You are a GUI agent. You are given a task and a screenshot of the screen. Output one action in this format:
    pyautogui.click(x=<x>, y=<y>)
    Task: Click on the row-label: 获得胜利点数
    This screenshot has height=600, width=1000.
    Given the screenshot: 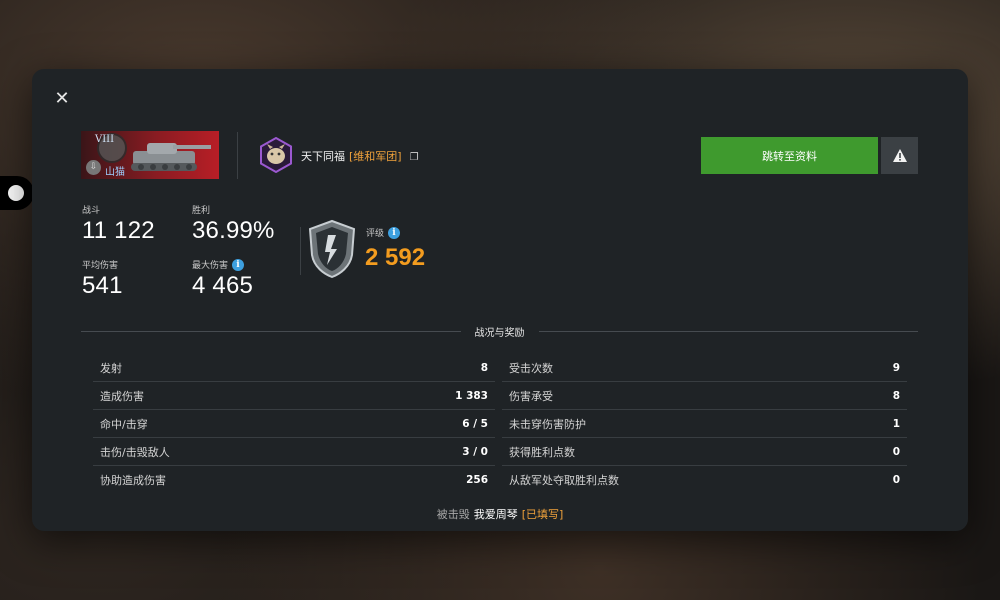 What is the action you would take?
    pyautogui.click(x=542, y=452)
    